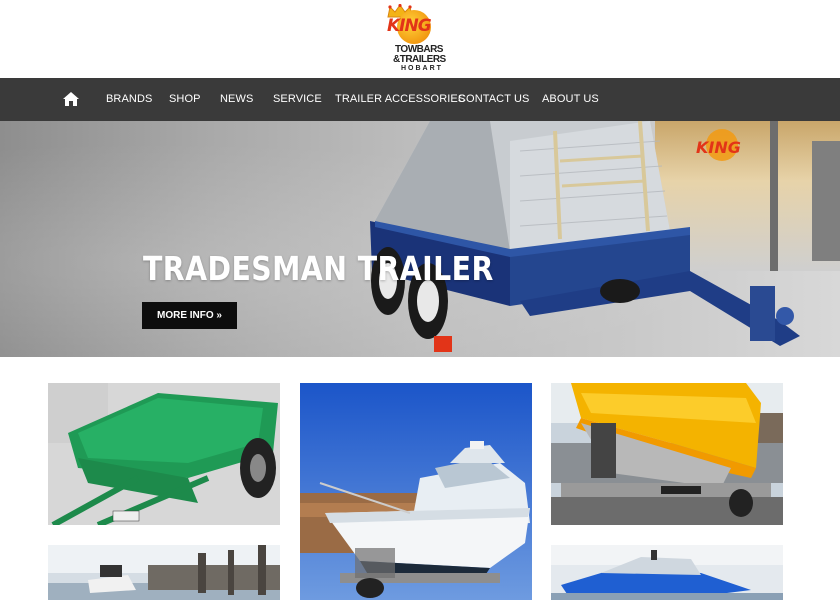  What do you see at coordinates (494, 99) in the screenshot?
I see `nav-item-contact-us: CONTACT US` at bounding box center [494, 99].